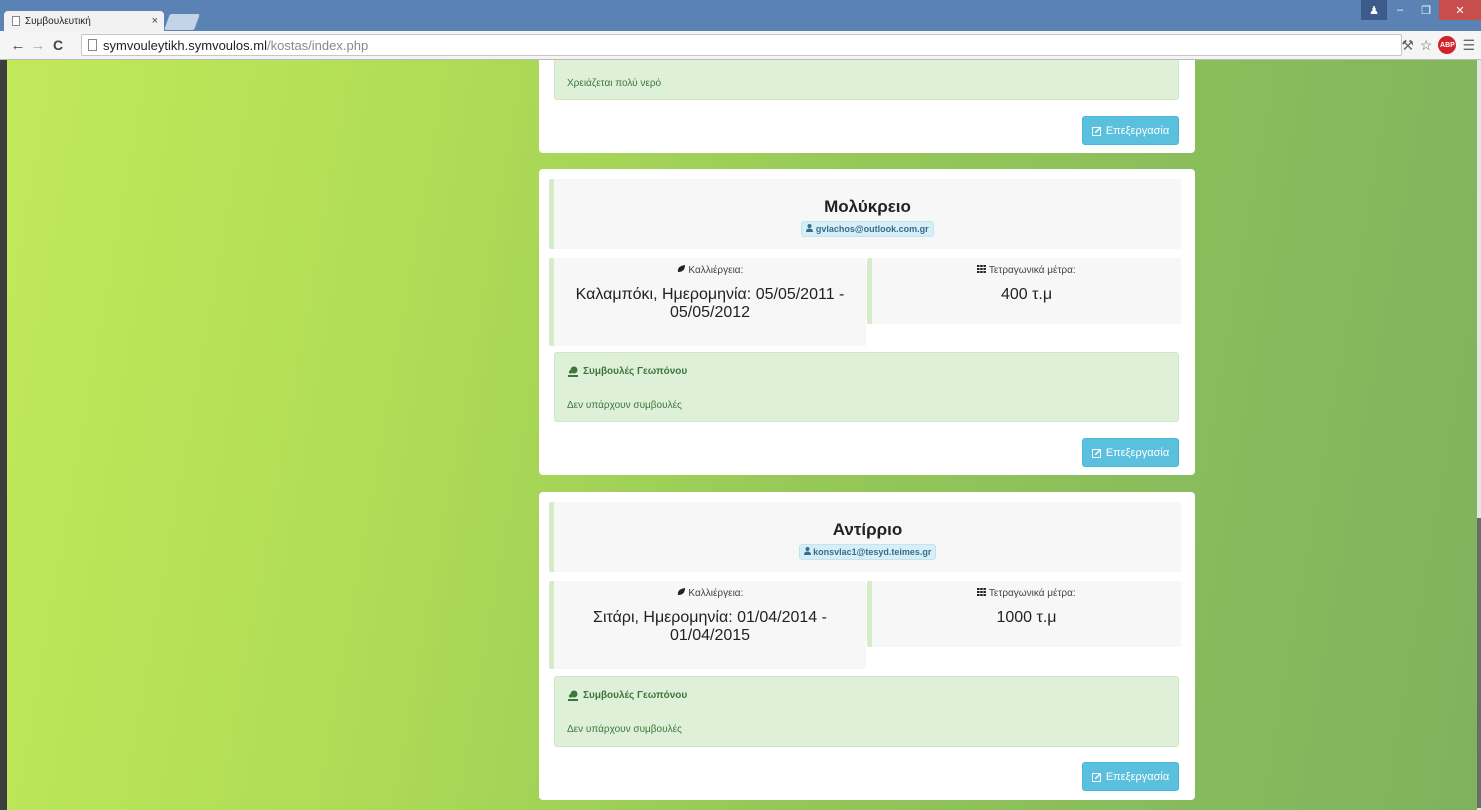 The height and width of the screenshot is (810, 1481). What do you see at coordinates (1374, 10) in the screenshot?
I see `profile-icon: ♟` at bounding box center [1374, 10].